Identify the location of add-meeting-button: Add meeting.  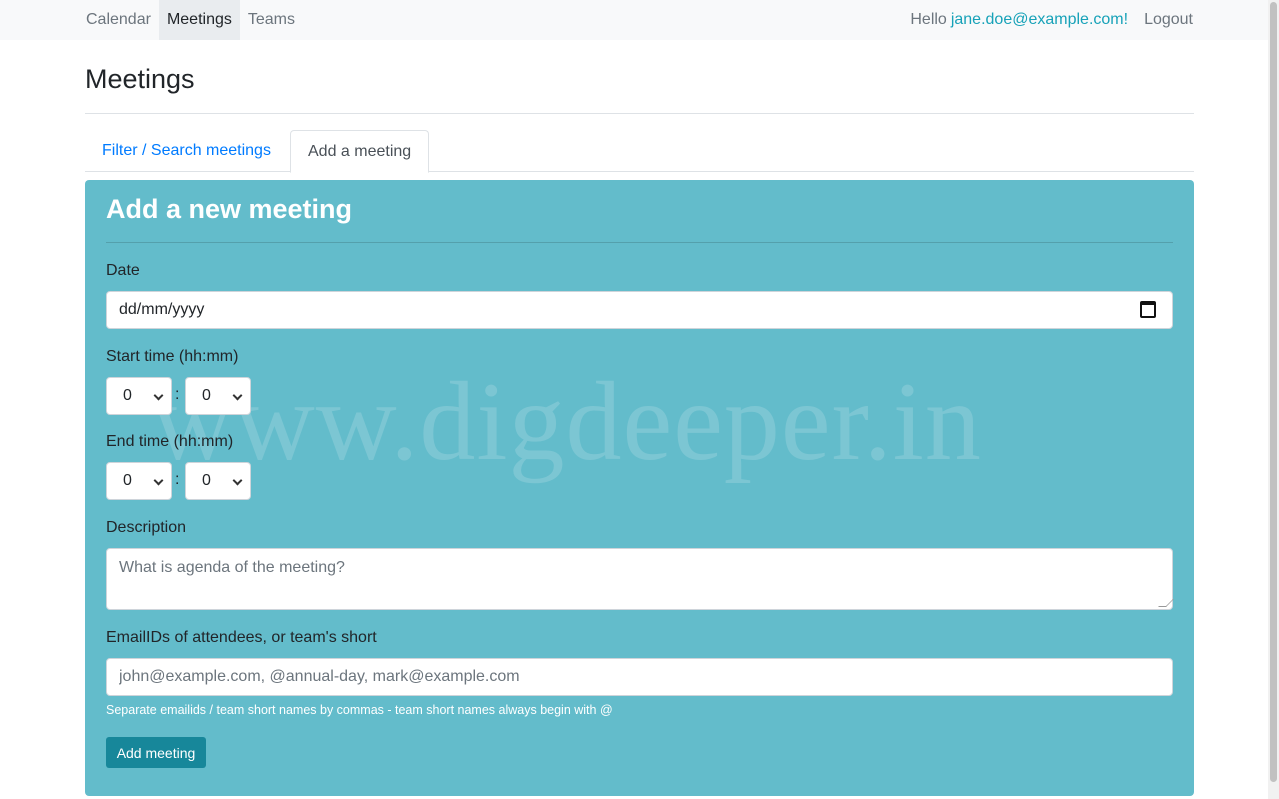
(156, 752).